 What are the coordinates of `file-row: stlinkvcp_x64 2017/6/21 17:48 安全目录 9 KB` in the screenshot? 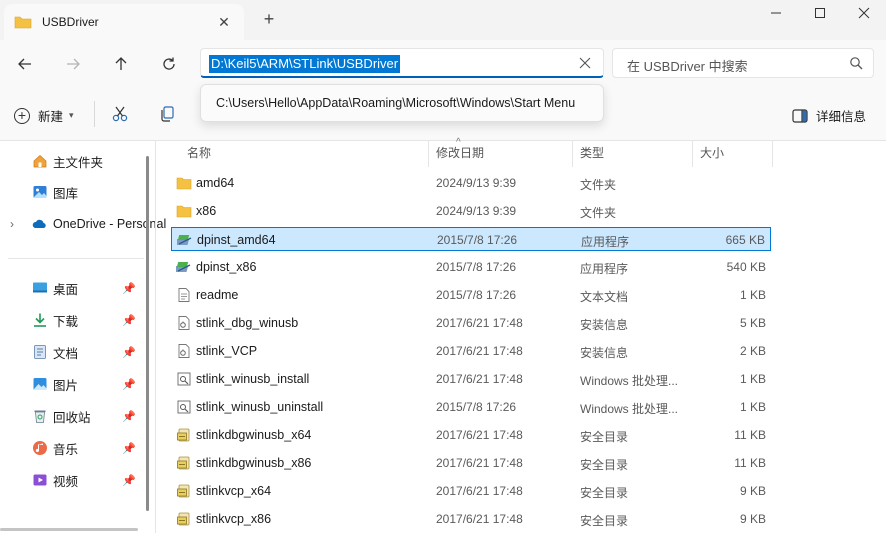 It's located at (471, 491).